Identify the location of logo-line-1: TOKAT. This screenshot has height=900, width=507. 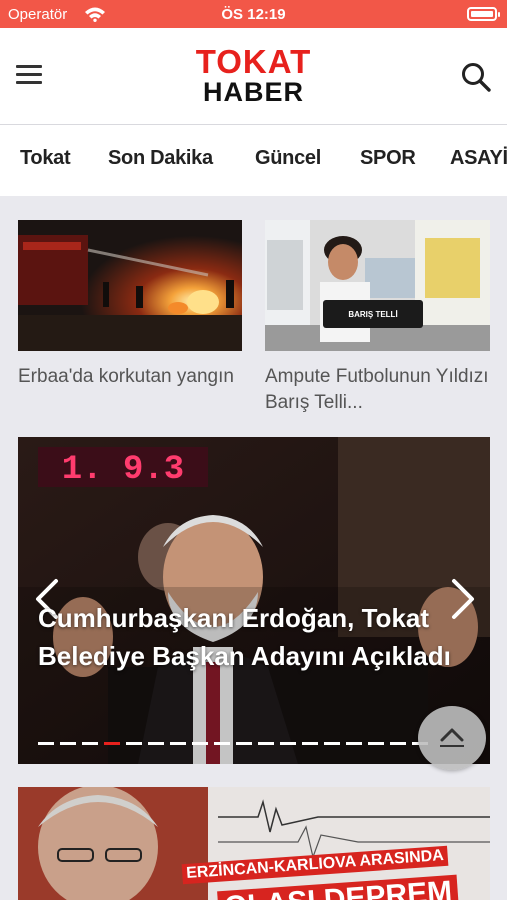
(253, 61).